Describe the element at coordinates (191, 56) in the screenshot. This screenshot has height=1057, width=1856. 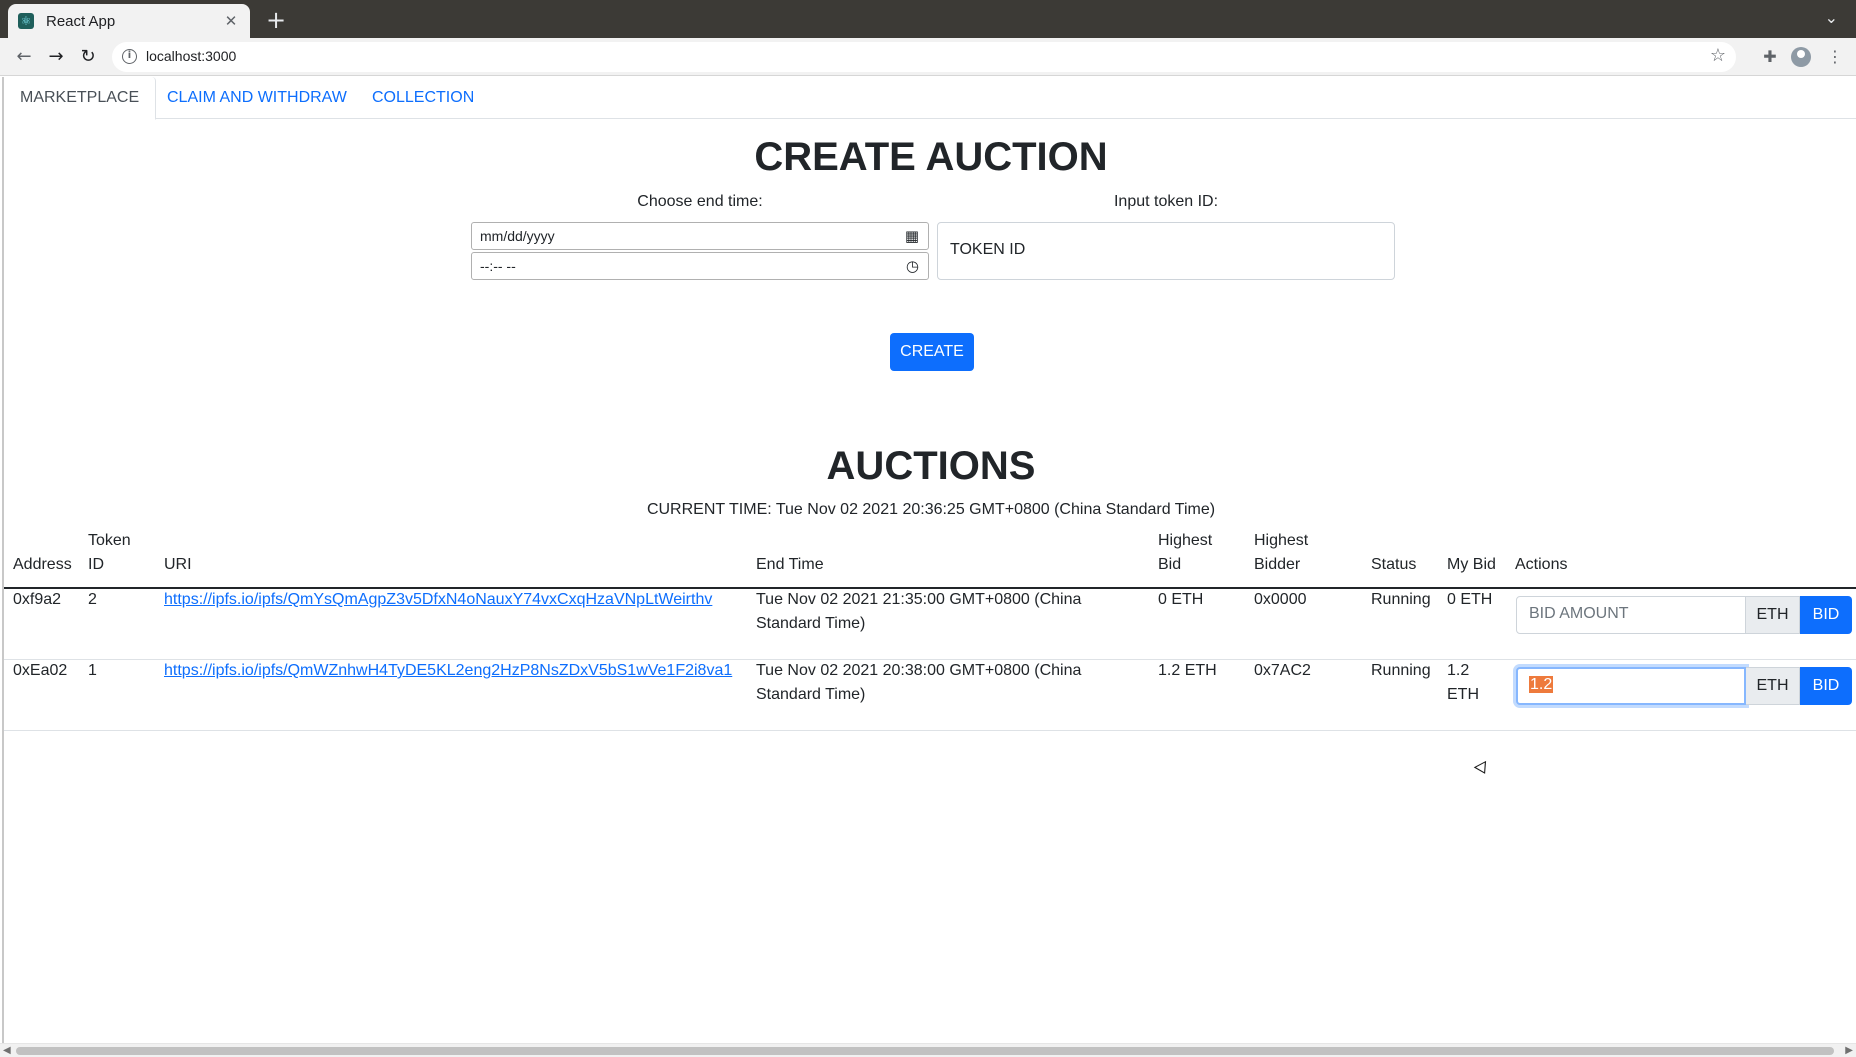
I see `url-text: localhost:3000` at that location.